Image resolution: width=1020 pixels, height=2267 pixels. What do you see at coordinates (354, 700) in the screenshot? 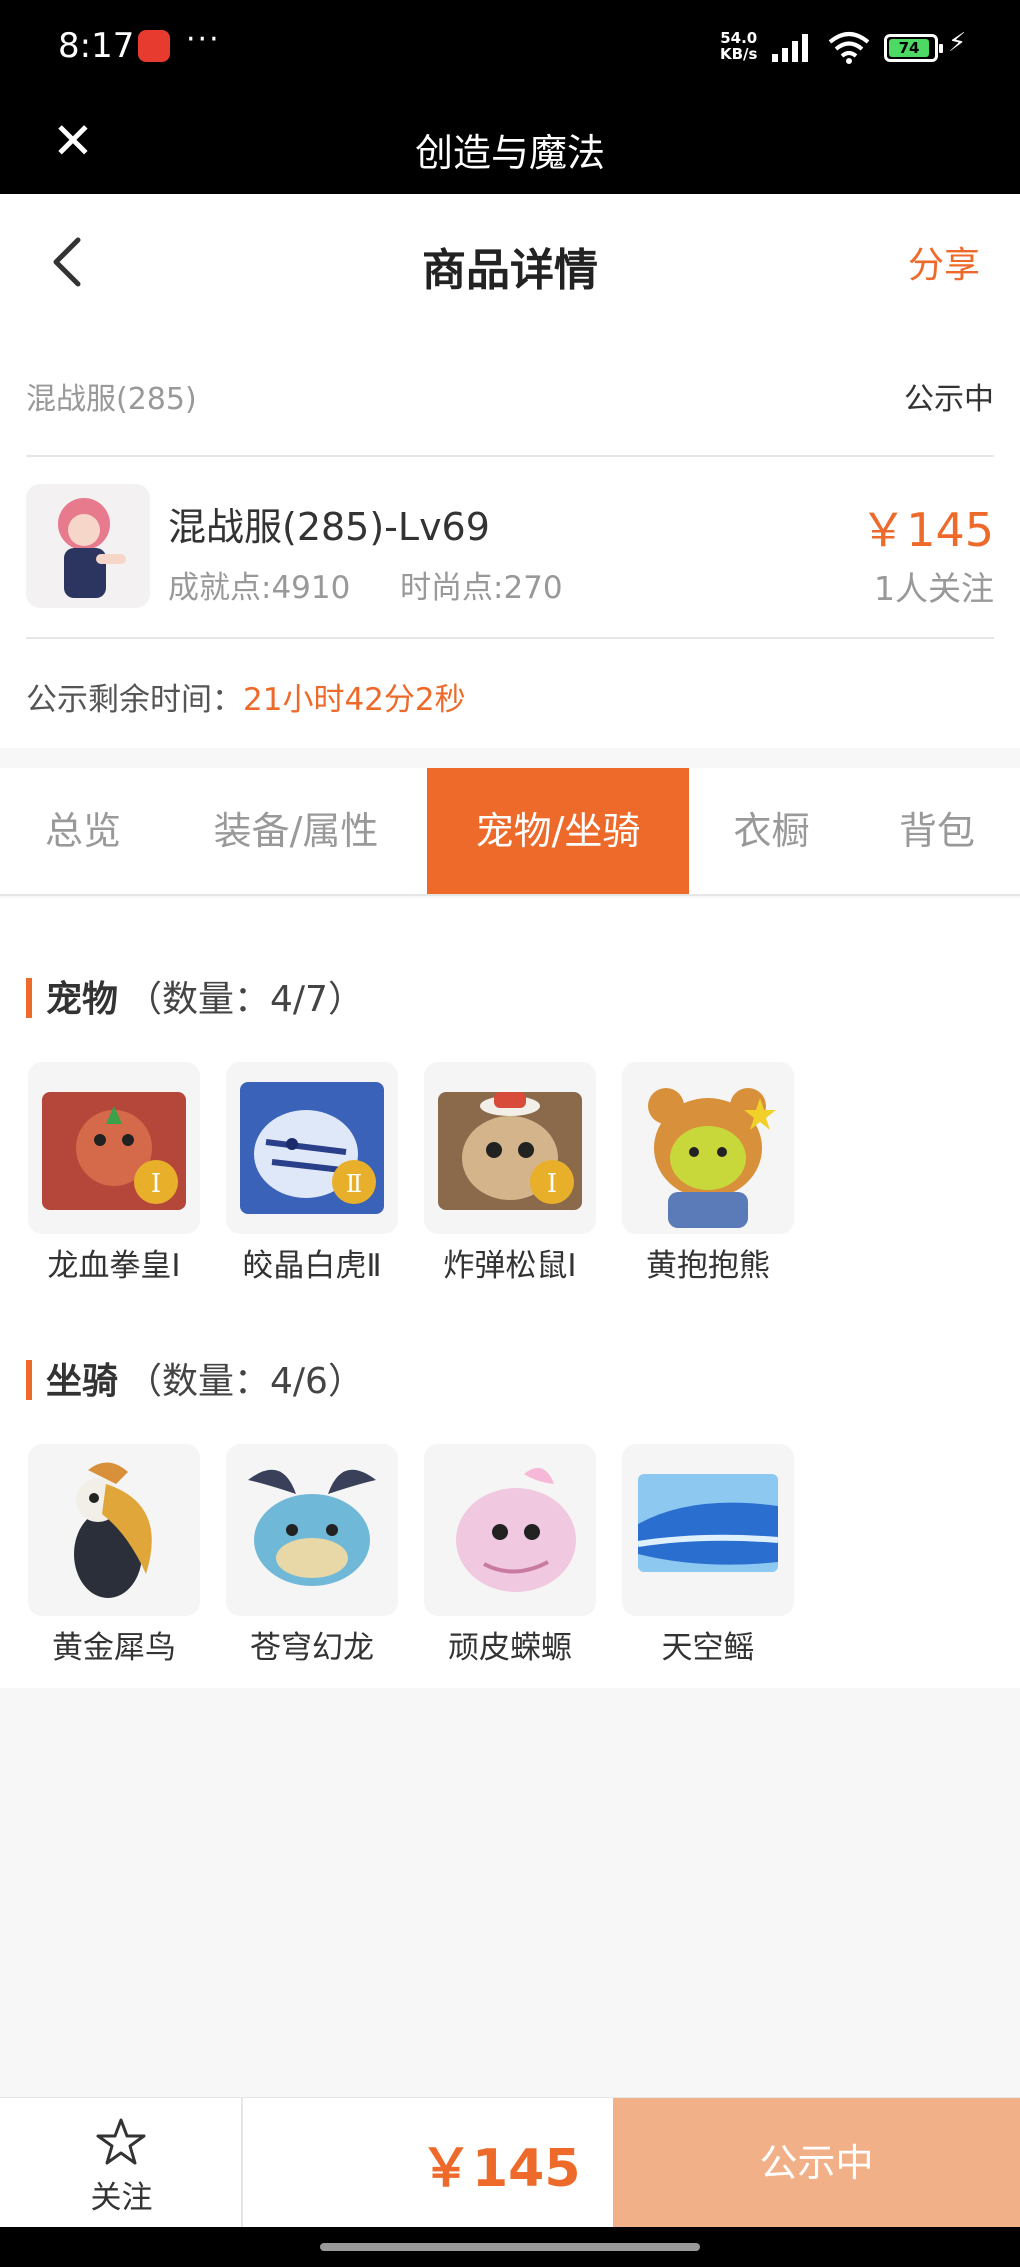
I see `remaining-time-value: 21小时42分2秒` at bounding box center [354, 700].